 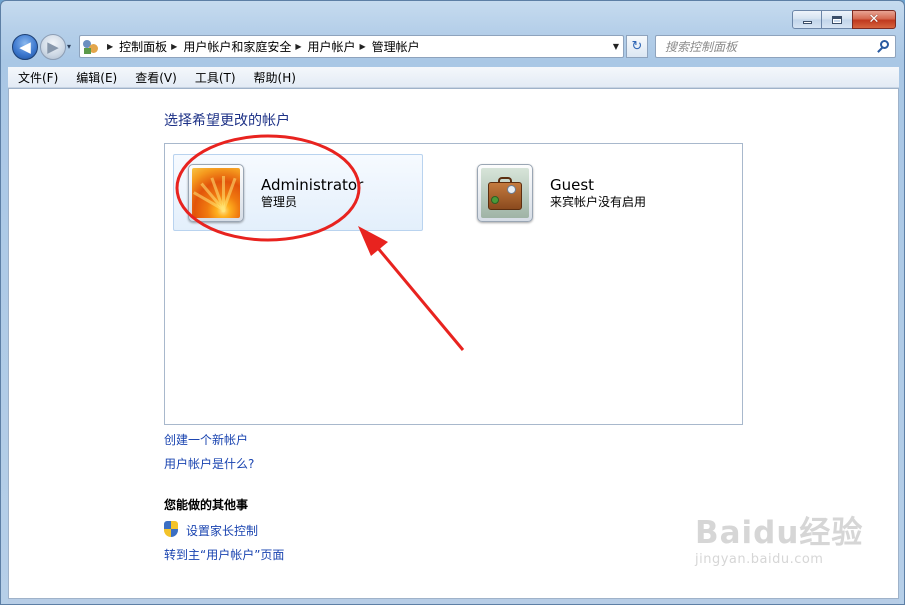 I want to click on what-is-user-account-link: 用户帐户是什么?, so click(x=209, y=463).